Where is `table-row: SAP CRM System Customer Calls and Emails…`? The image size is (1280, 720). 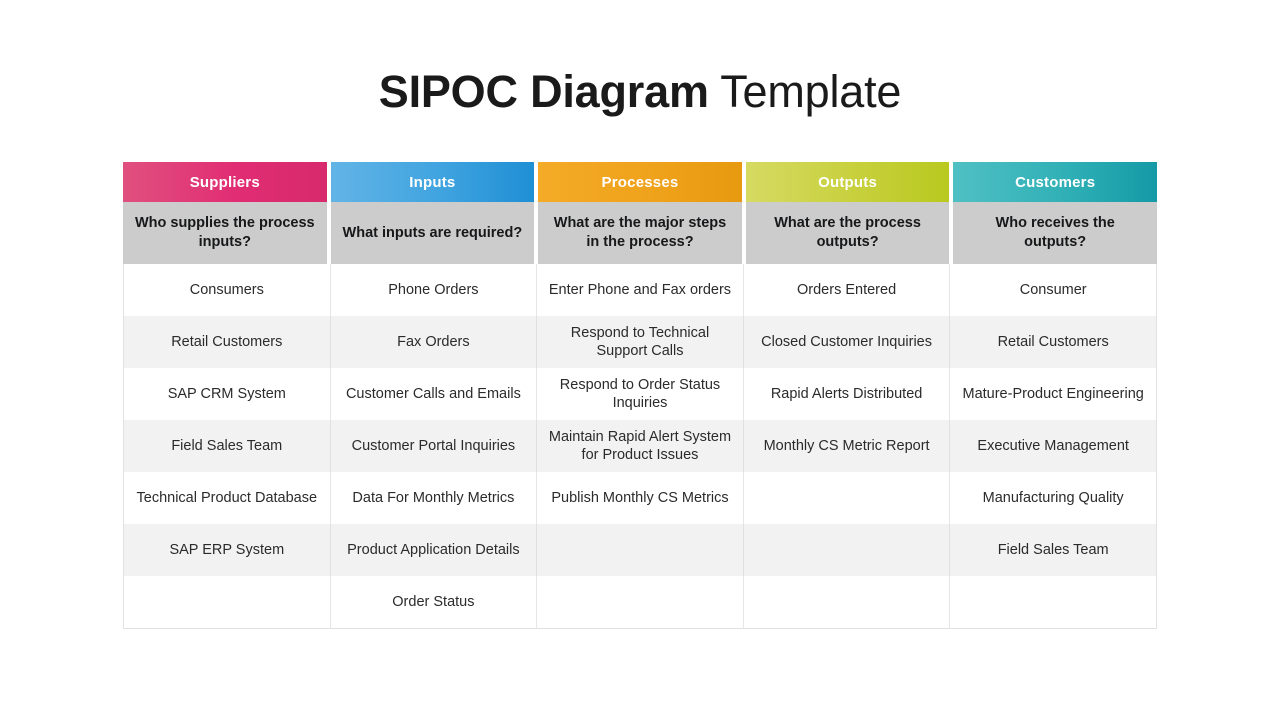 table-row: SAP CRM System Customer Calls and Emails… is located at coordinates (640, 394).